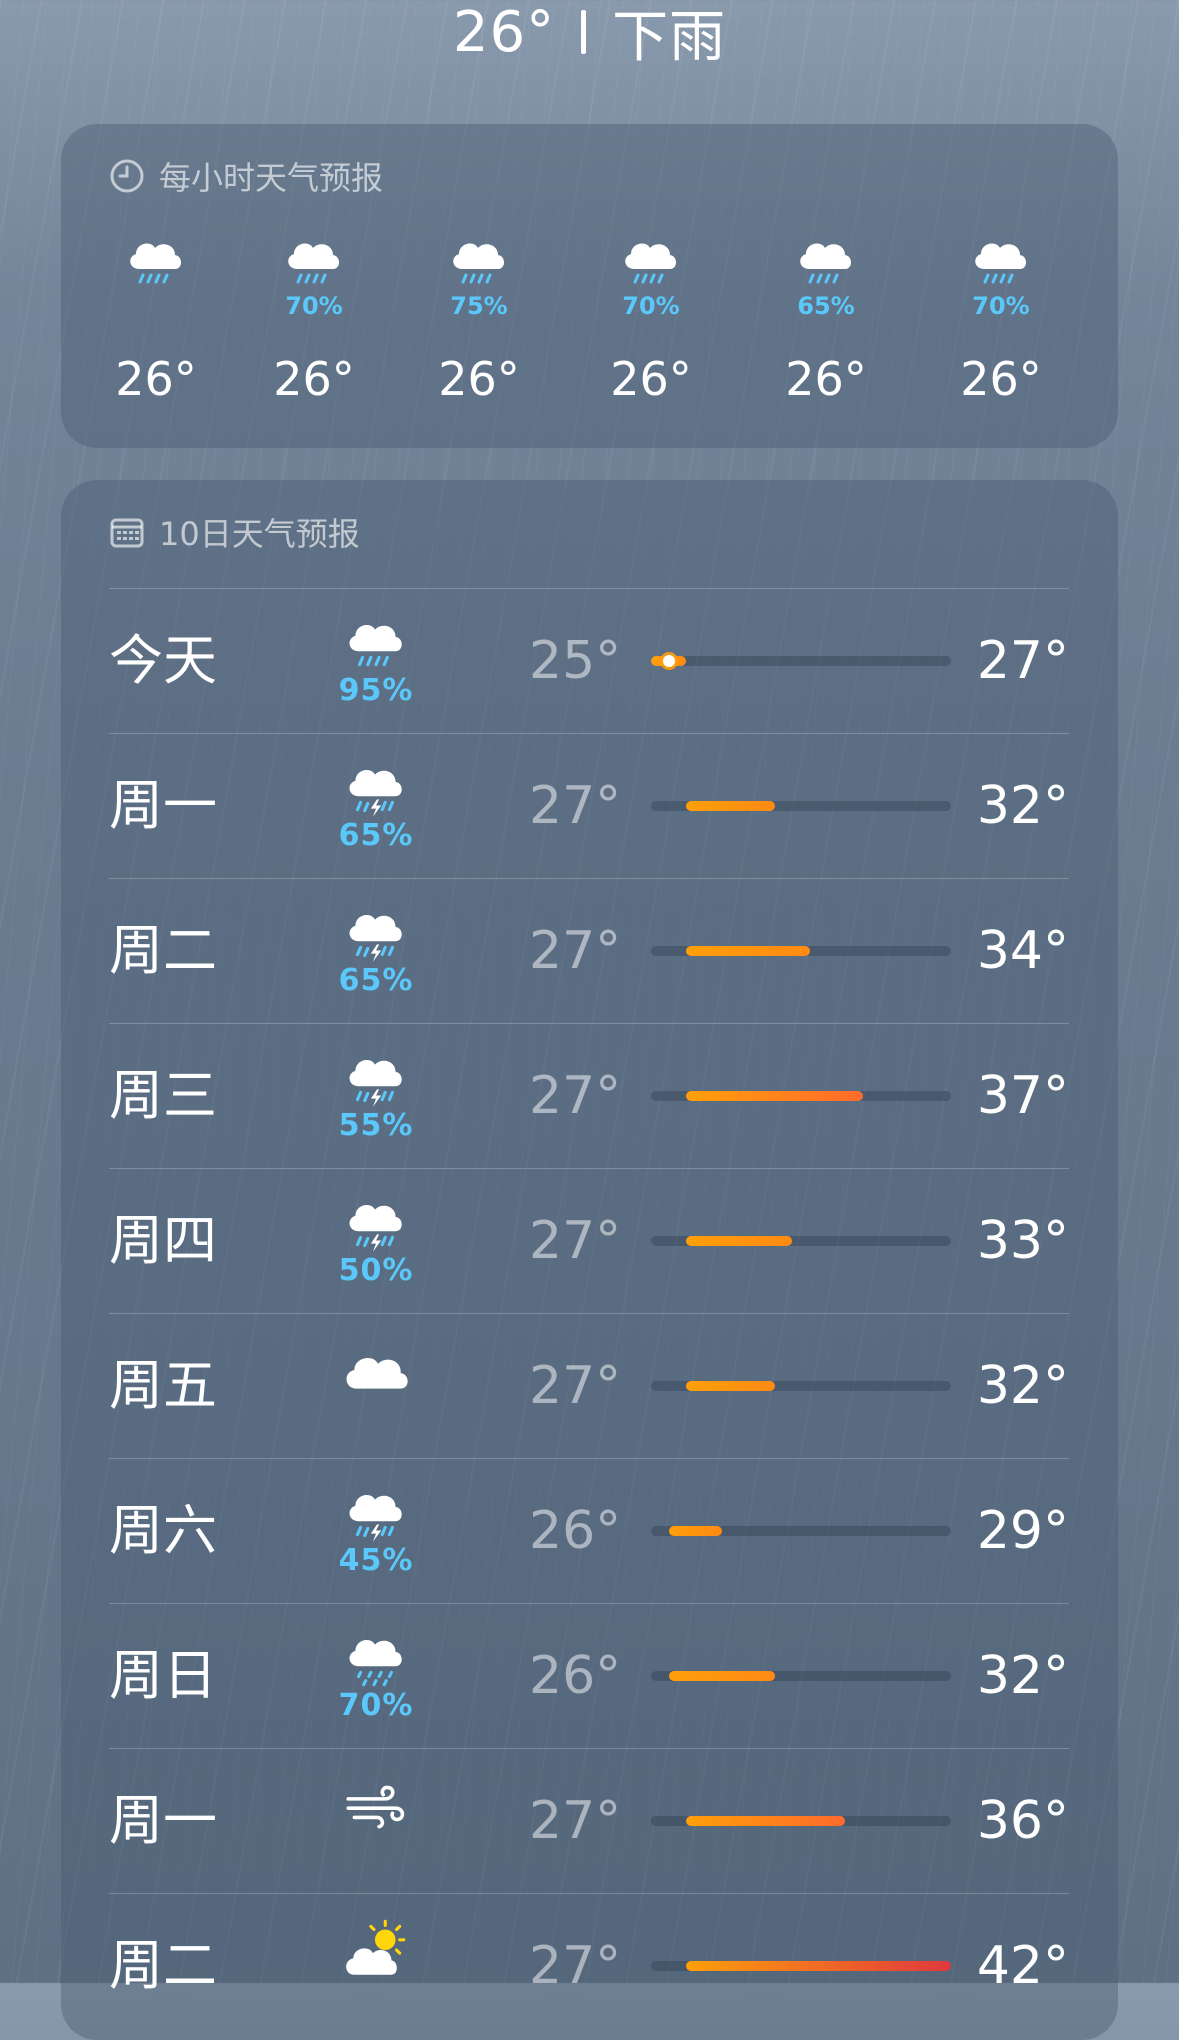  Describe the element at coordinates (589, 35) in the screenshot. I see `current-conditions: 26° 下雨` at that location.